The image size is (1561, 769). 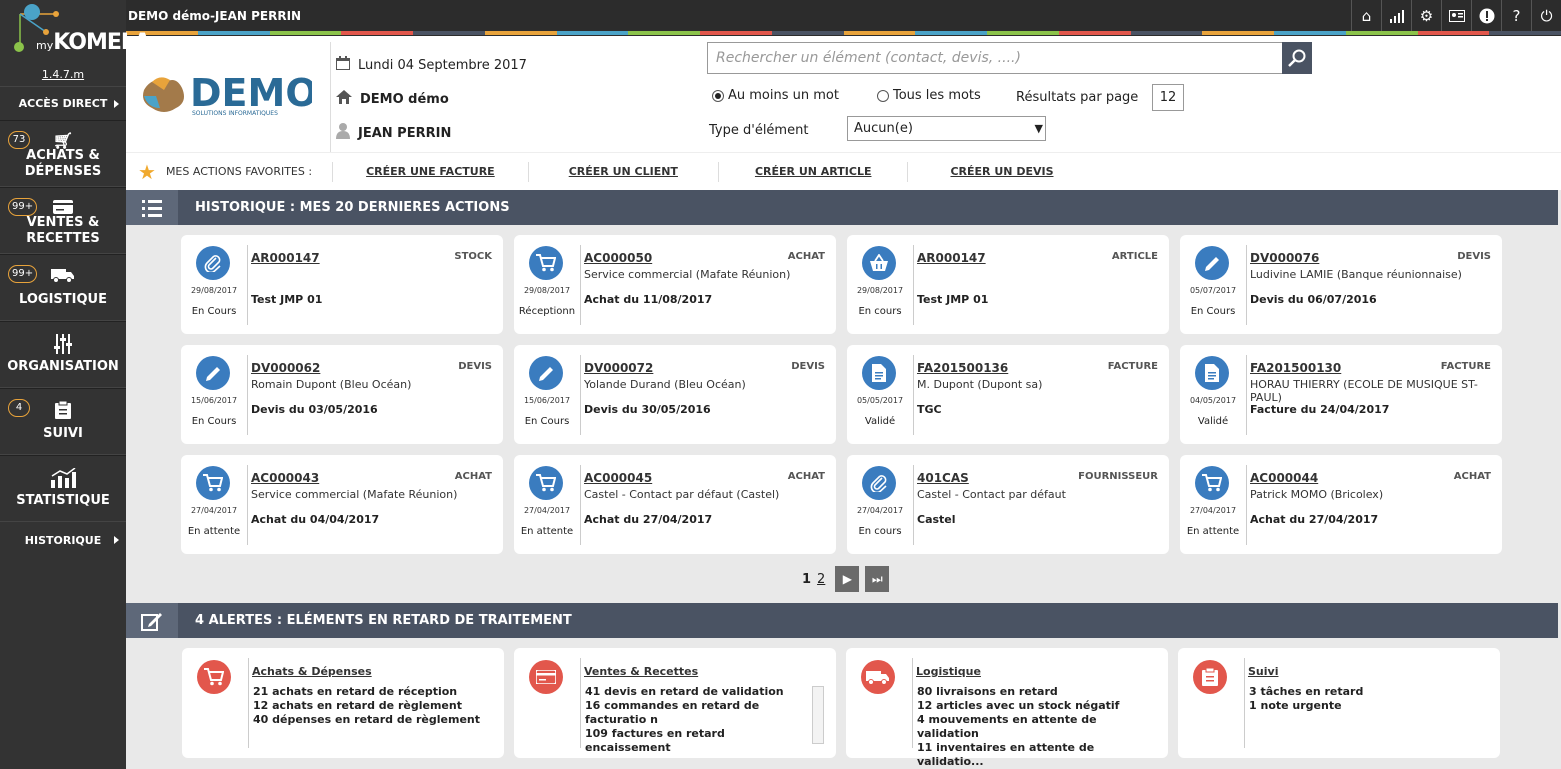 What do you see at coordinates (622, 171) in the screenshot?
I see `create-client-link: CRÉER UN CLIENT` at bounding box center [622, 171].